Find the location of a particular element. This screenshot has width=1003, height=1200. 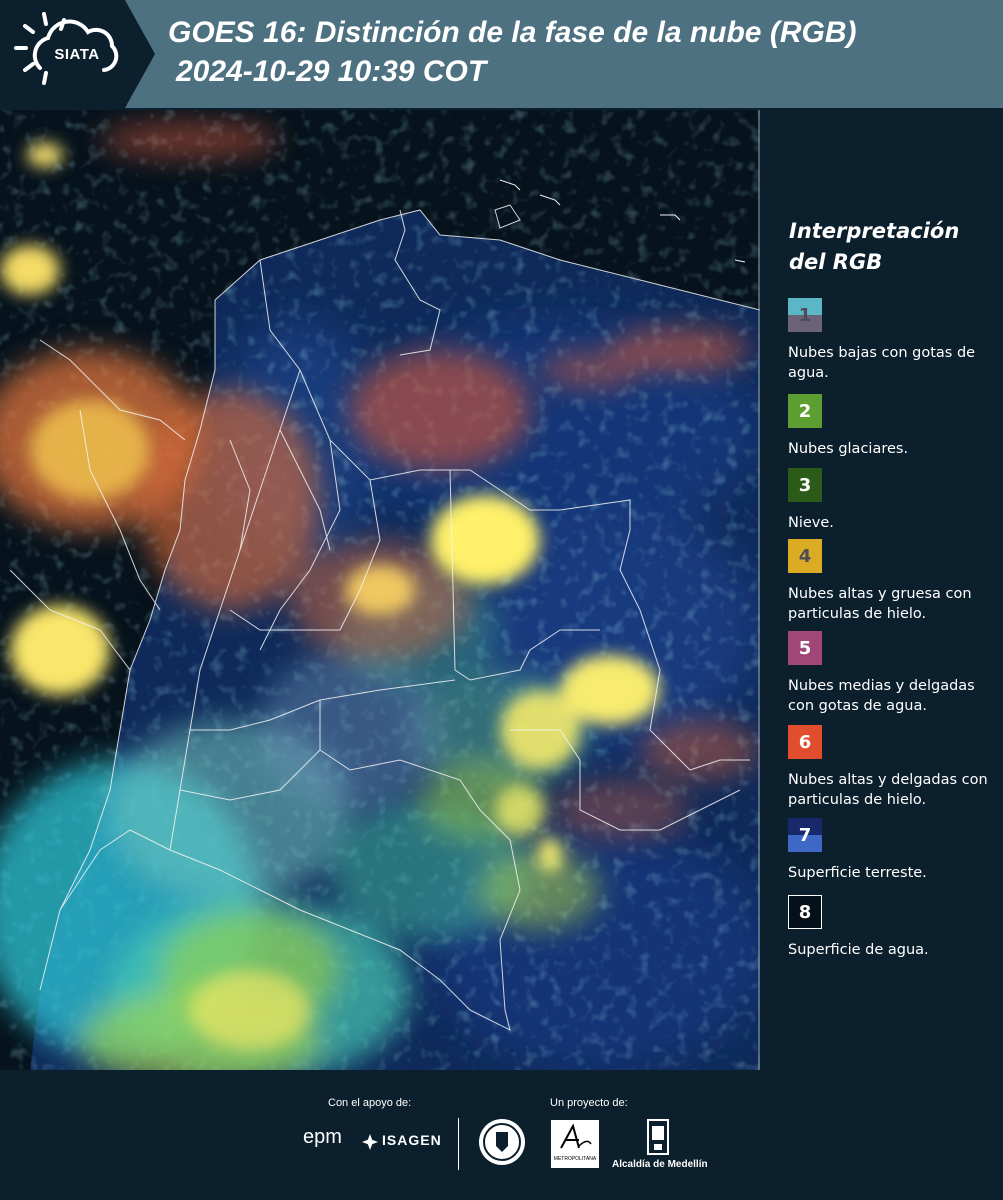

seal-icon is located at coordinates (502, 1142).